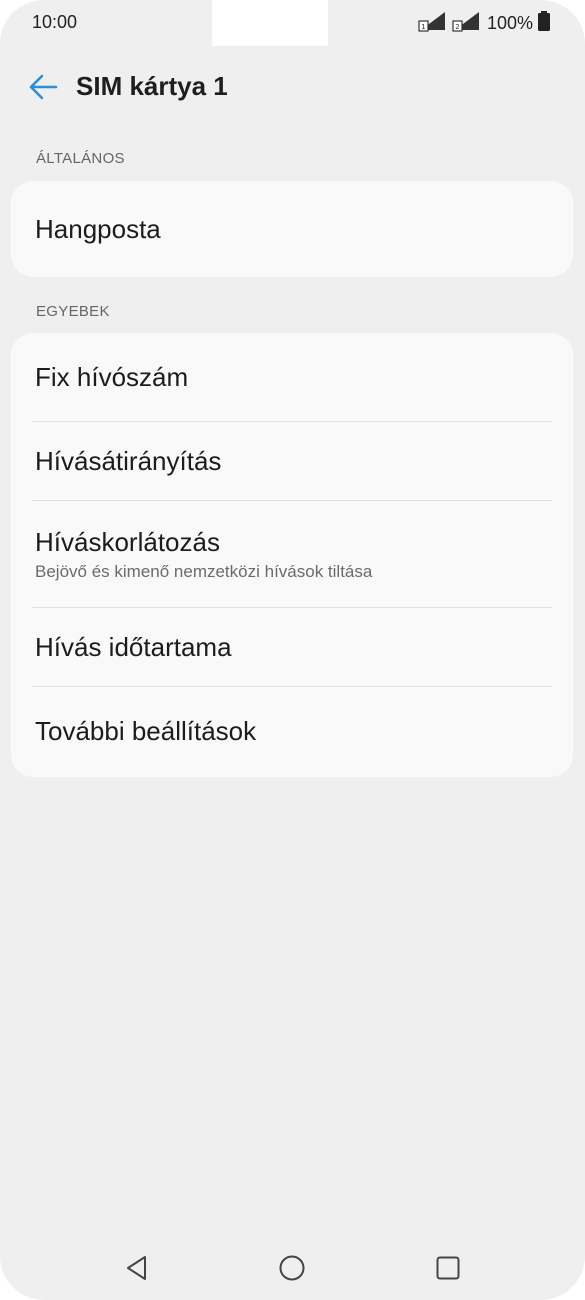  What do you see at coordinates (146, 730) in the screenshot?
I see `setting-item-title: További beállítások` at bounding box center [146, 730].